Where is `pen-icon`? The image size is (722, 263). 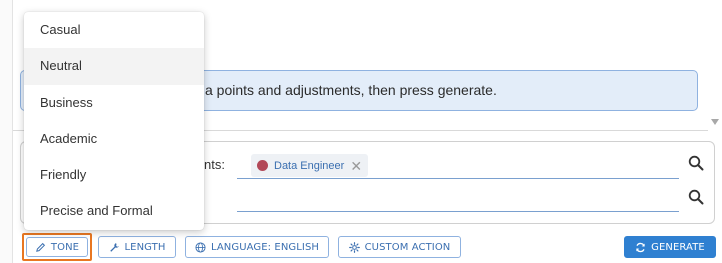 pen-icon is located at coordinates (40, 247).